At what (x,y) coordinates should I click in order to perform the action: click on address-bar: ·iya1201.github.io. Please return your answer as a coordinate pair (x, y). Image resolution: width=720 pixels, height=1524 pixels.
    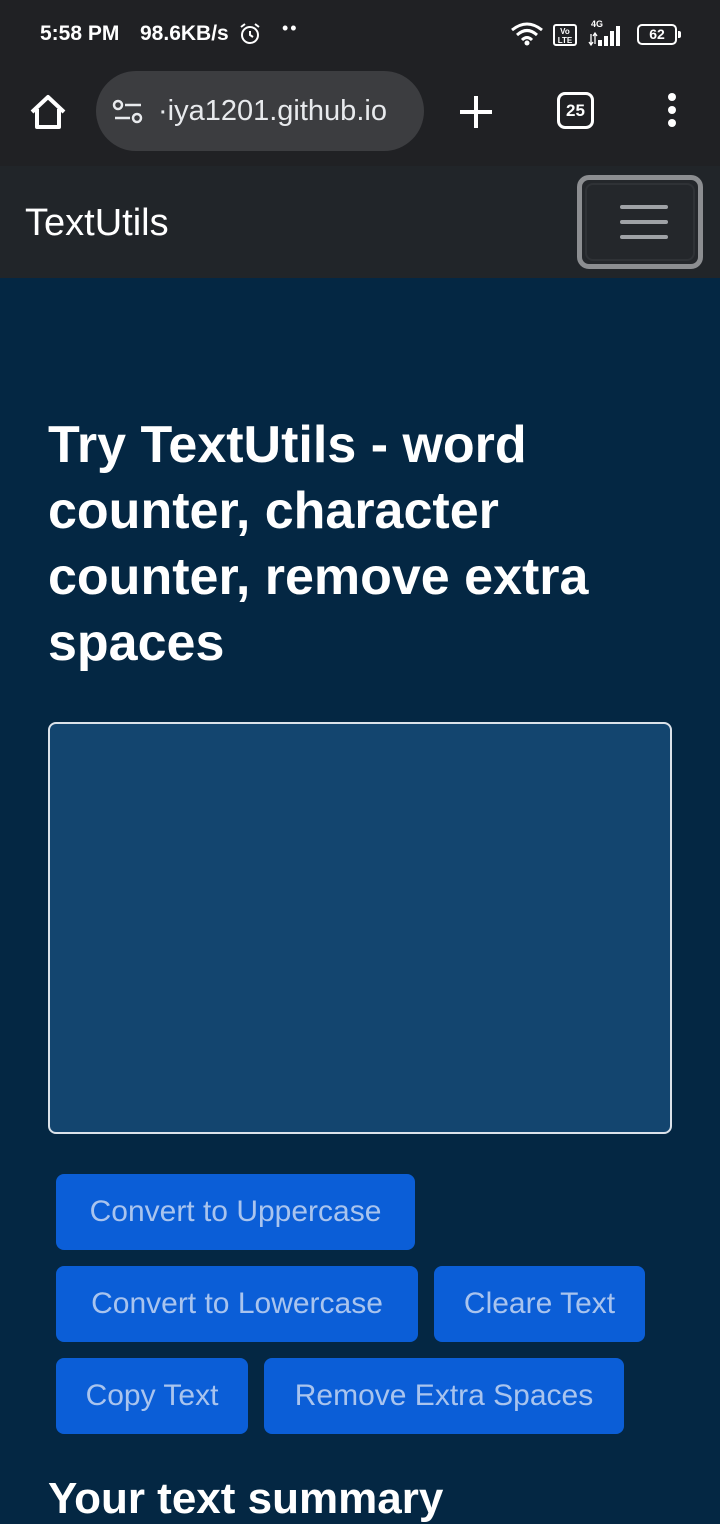
    Looking at the image, I should click on (260, 111).